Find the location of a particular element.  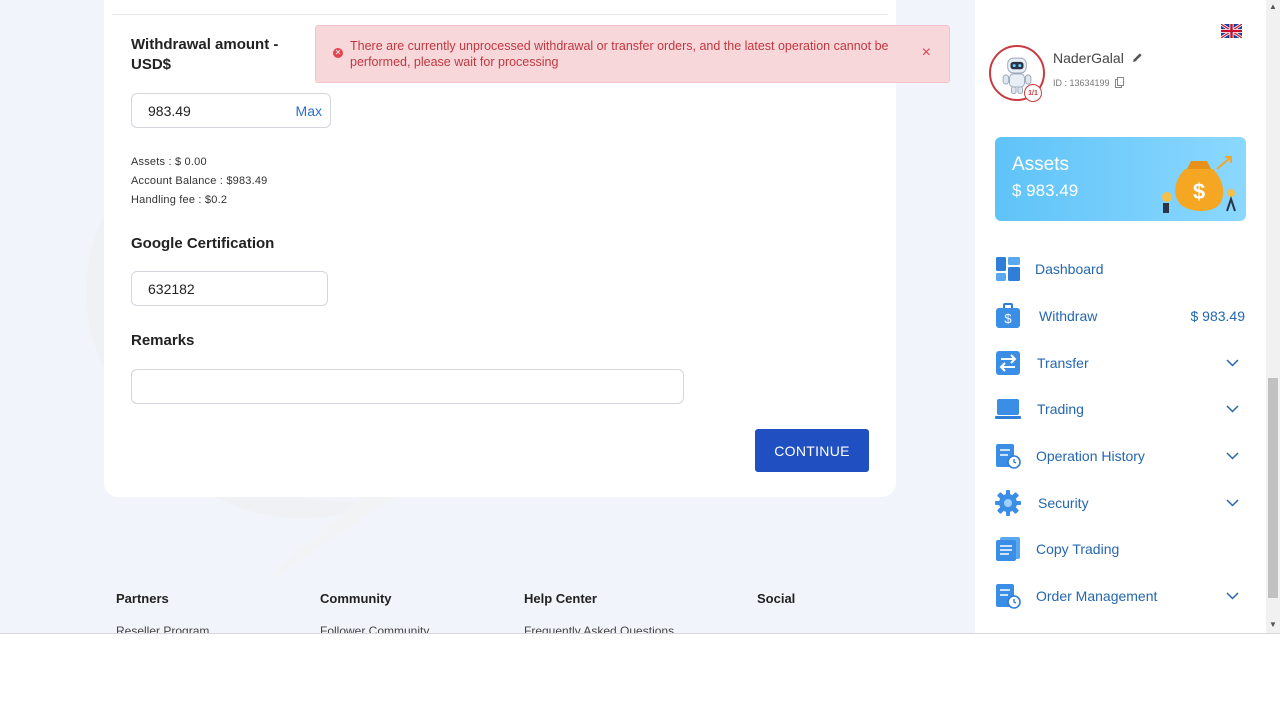

sidebar-item-withdraw: $ Withdraw $ 983.49 is located at coordinates (1120, 316).